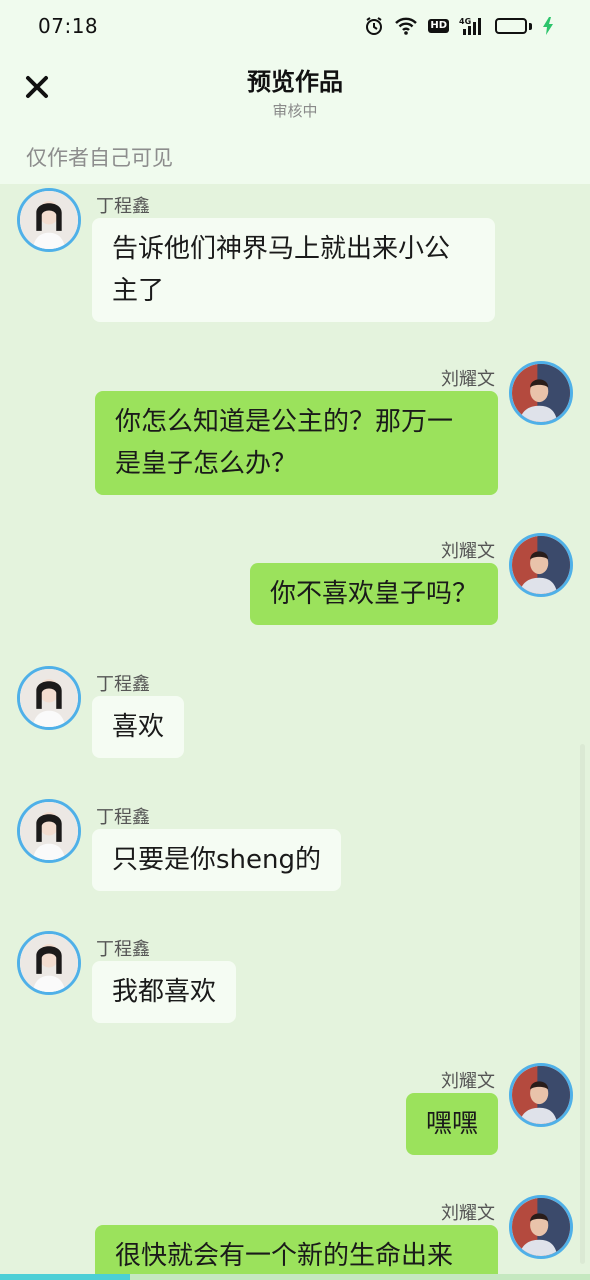 This screenshot has height=1280, width=590. What do you see at coordinates (295, 1111) in the screenshot?
I see `chat-message: 刘耀文 嘿嘿` at bounding box center [295, 1111].